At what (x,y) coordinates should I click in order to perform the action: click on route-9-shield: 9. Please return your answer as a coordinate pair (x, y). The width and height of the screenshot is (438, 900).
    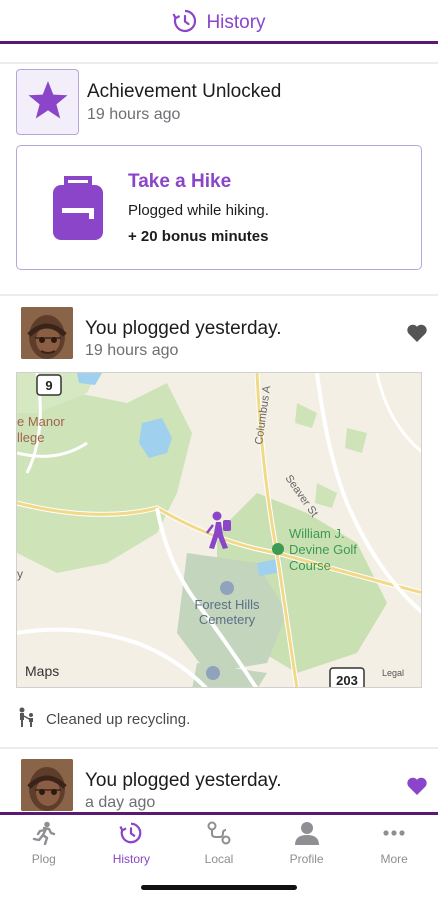
    Looking at the image, I should click on (48, 385).